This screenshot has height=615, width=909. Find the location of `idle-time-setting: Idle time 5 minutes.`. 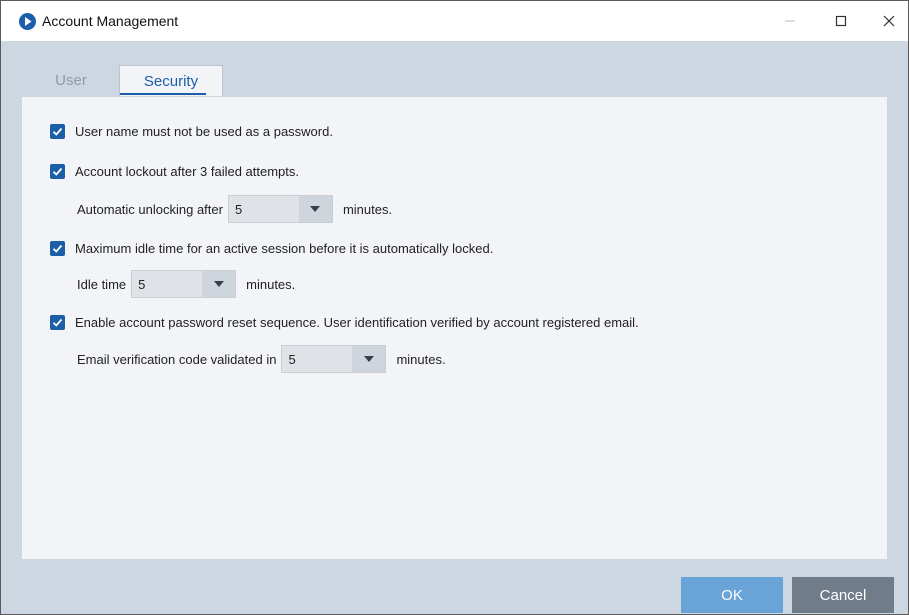

idle-time-setting: Idle time 5 minutes. is located at coordinates (186, 284).